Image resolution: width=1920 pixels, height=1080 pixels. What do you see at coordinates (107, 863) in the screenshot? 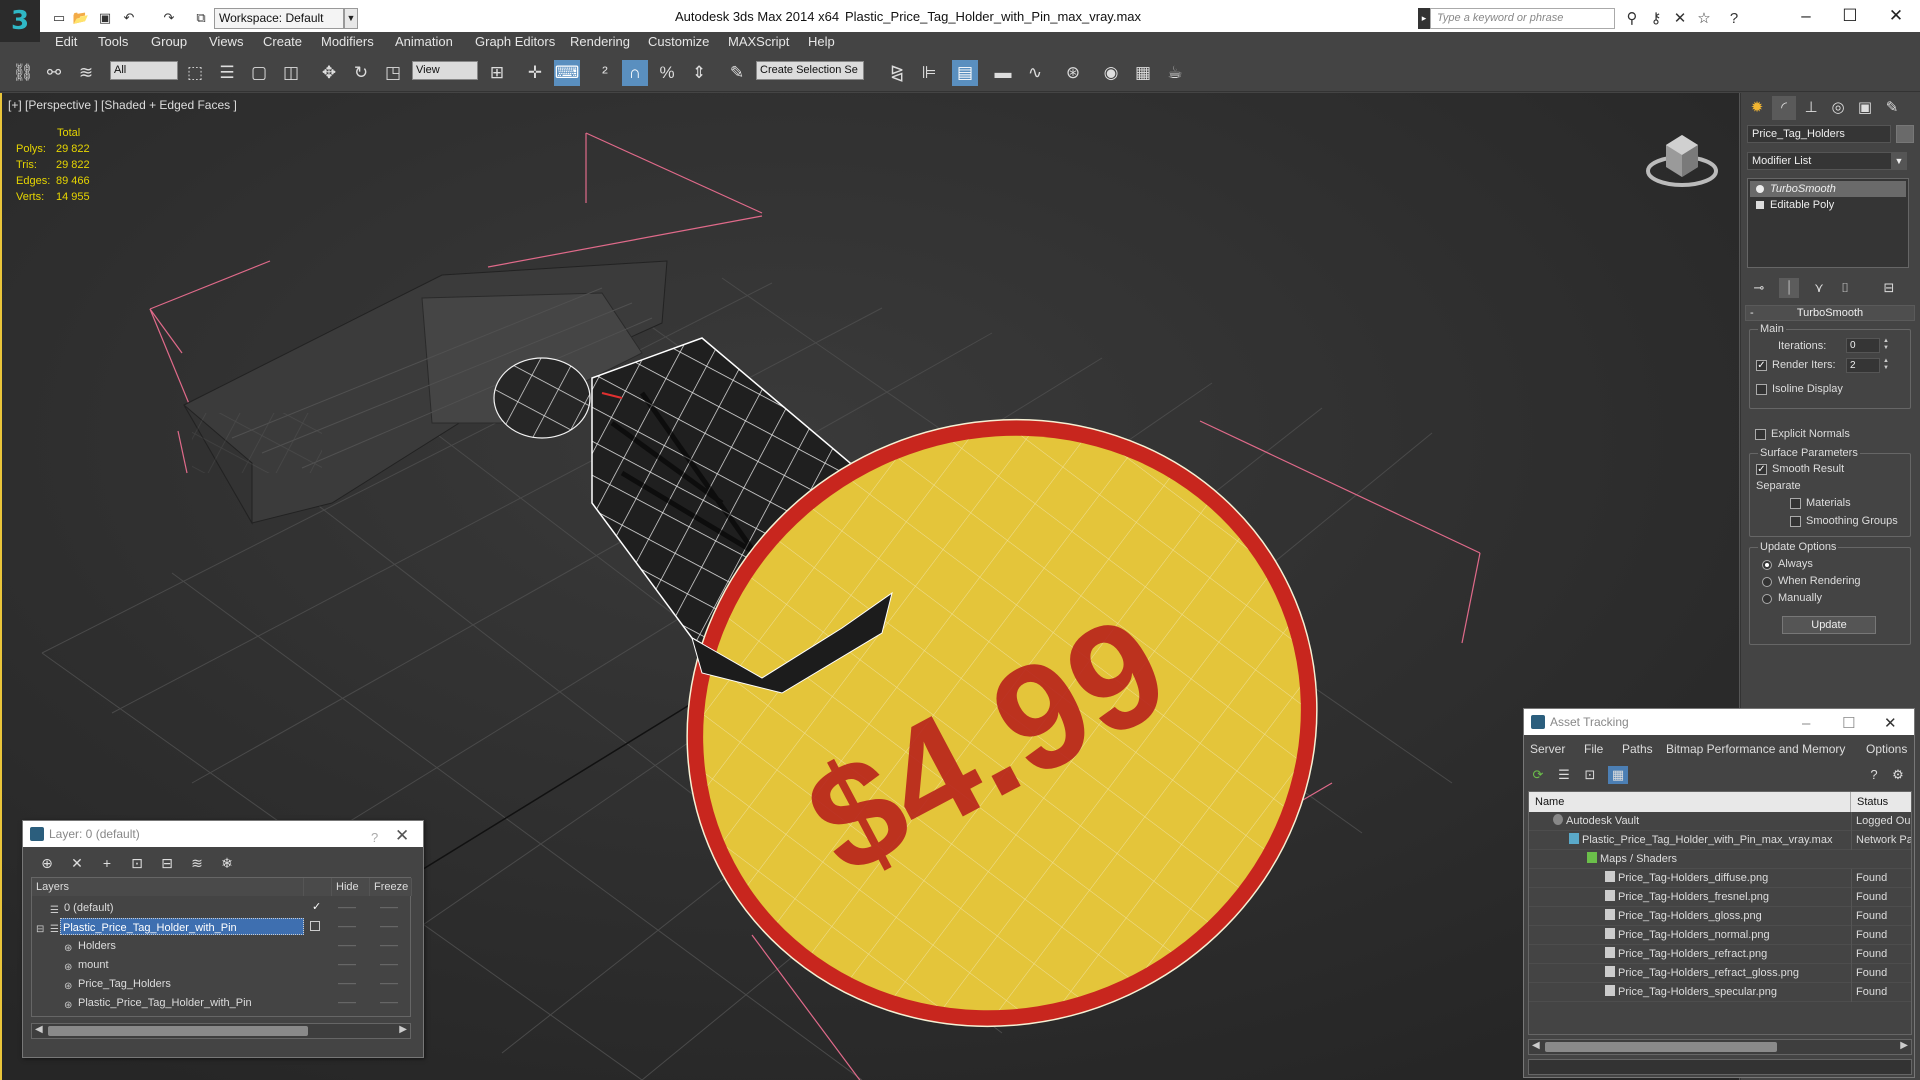
I see `add-selected-to-layer-icon: +` at bounding box center [107, 863].